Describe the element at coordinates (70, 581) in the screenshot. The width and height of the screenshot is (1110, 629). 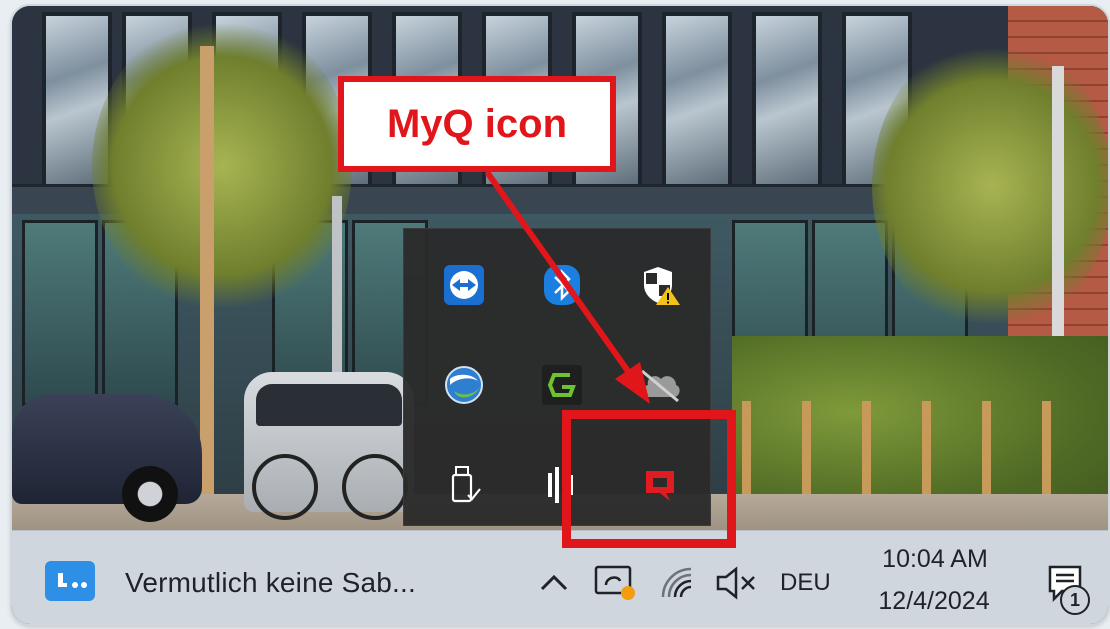
I see `app-taskbar-icon` at that location.